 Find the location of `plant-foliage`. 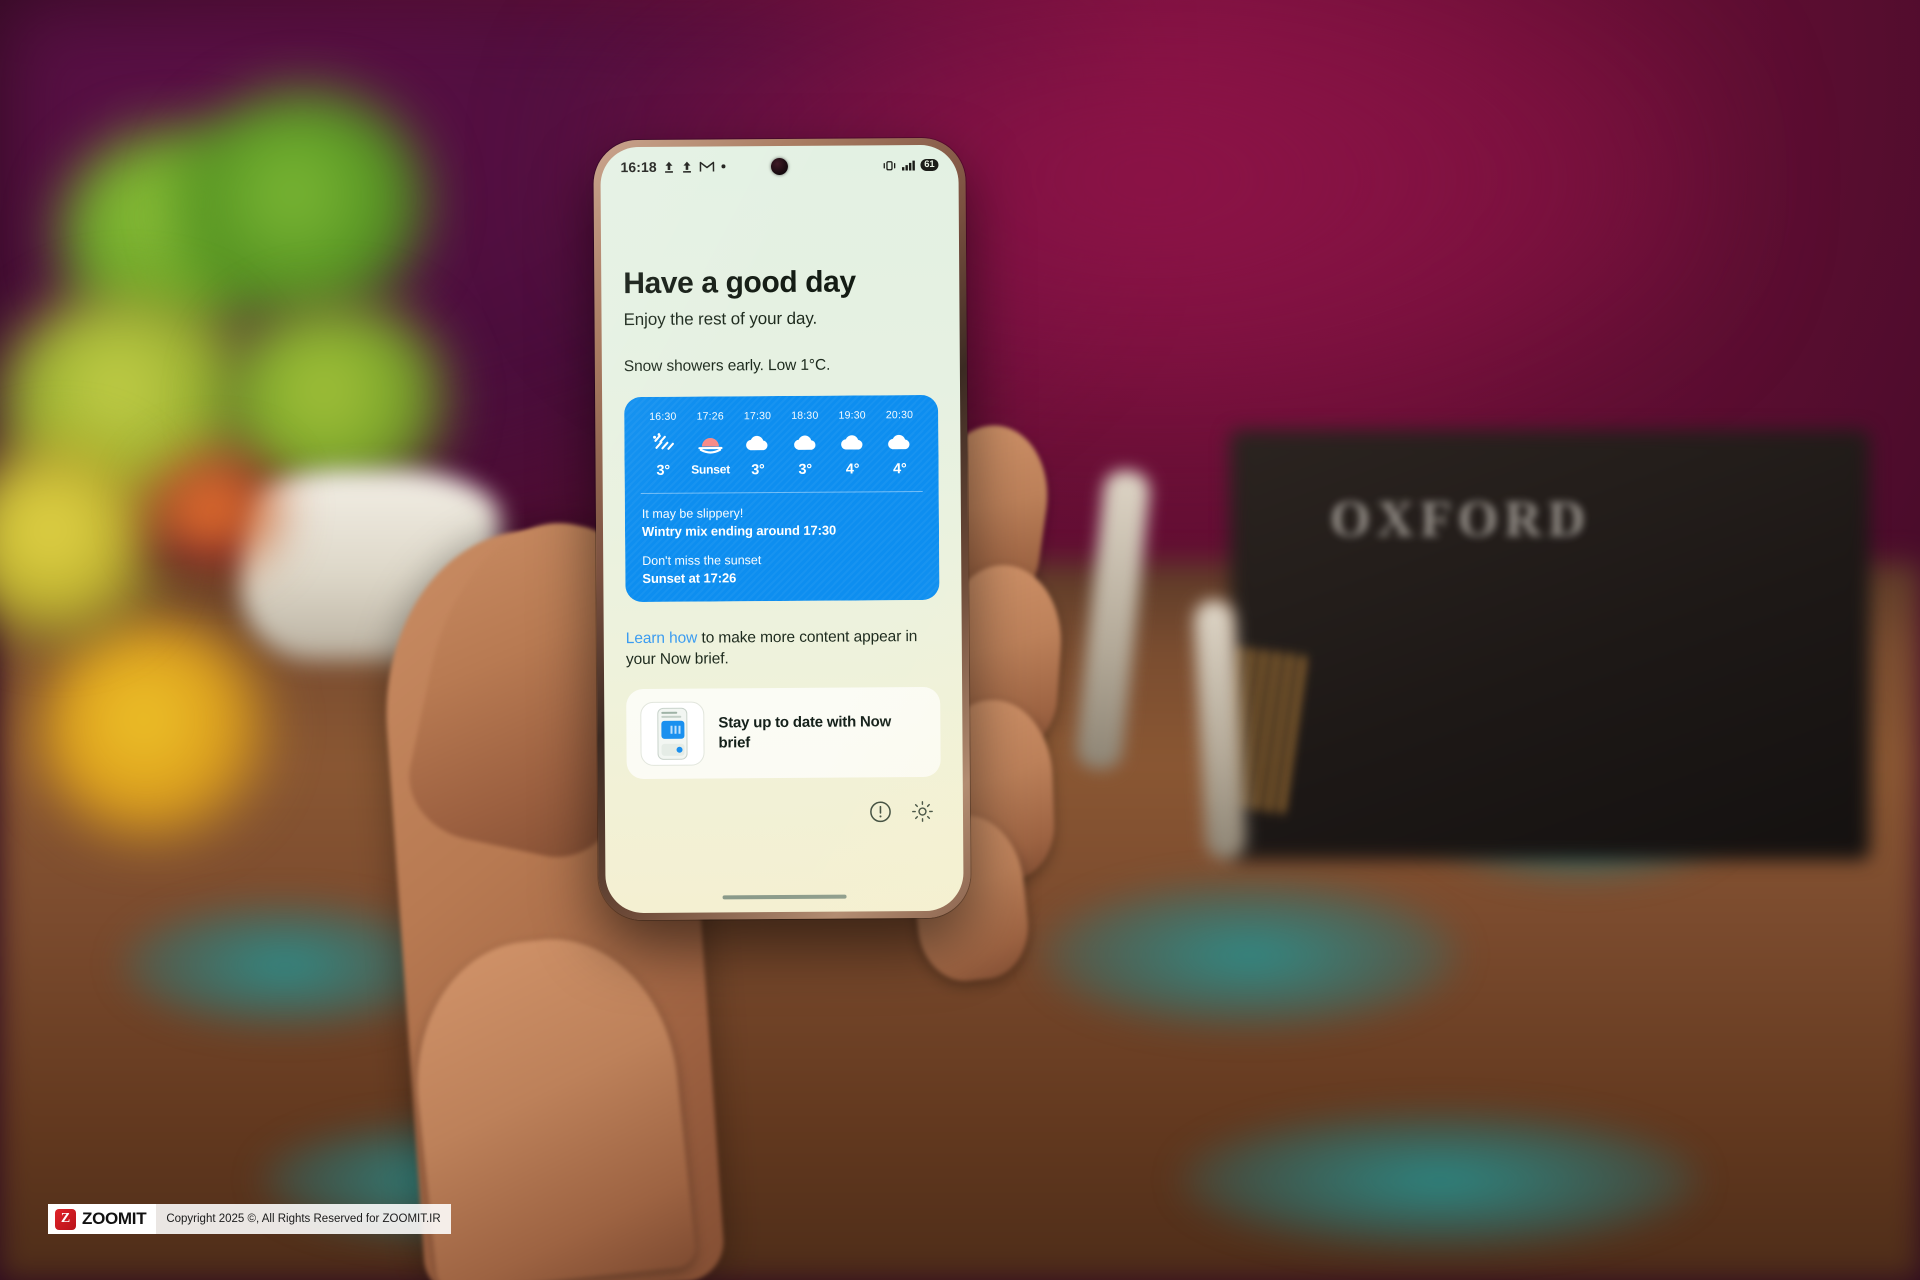

plant-foliage is located at coordinates (305, 205).